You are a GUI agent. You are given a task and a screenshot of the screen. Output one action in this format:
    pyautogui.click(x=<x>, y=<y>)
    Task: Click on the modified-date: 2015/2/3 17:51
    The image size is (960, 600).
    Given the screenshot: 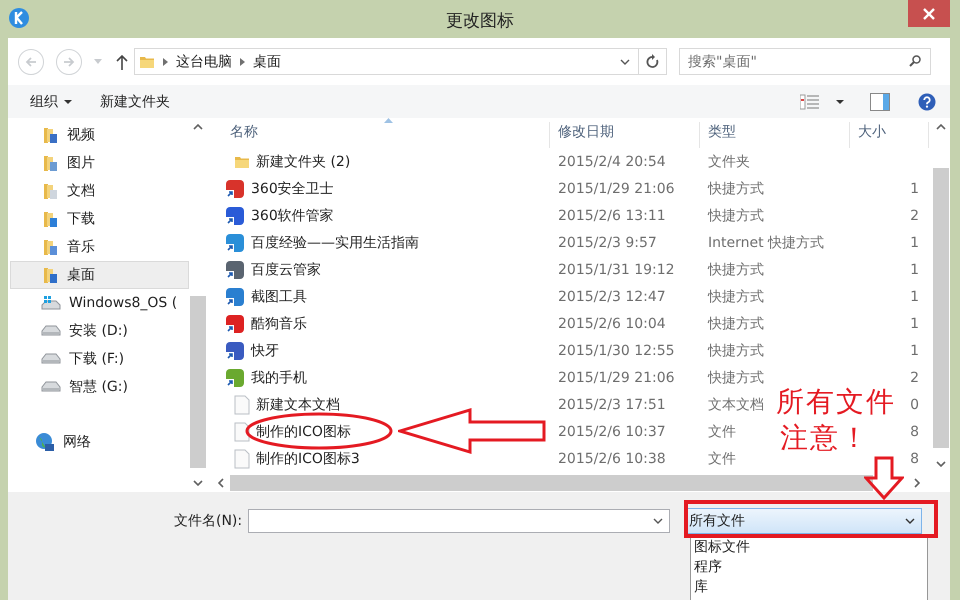 What is the action you would take?
    pyautogui.click(x=612, y=404)
    